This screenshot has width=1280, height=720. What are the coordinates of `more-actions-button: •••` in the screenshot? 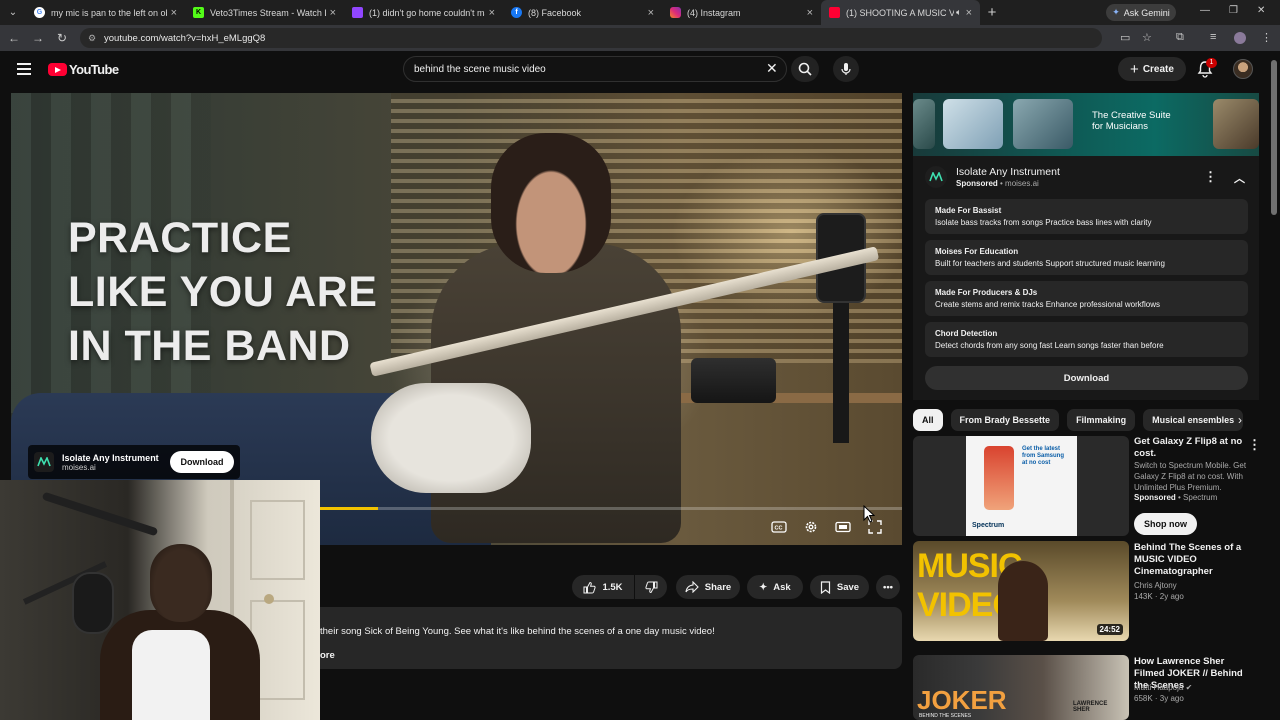 It's located at (888, 587).